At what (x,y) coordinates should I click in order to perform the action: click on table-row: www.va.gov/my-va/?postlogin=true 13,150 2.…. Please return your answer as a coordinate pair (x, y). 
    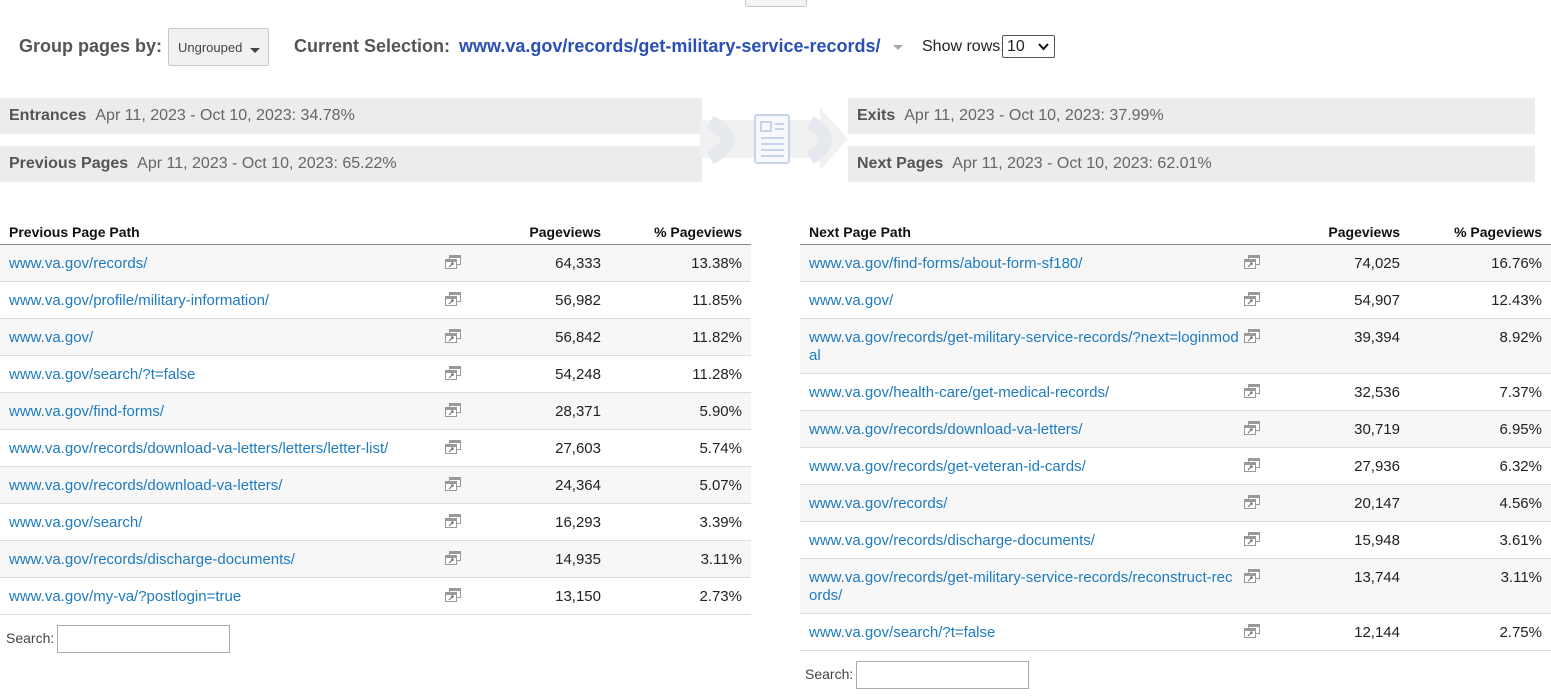
    Looking at the image, I should click on (375, 596).